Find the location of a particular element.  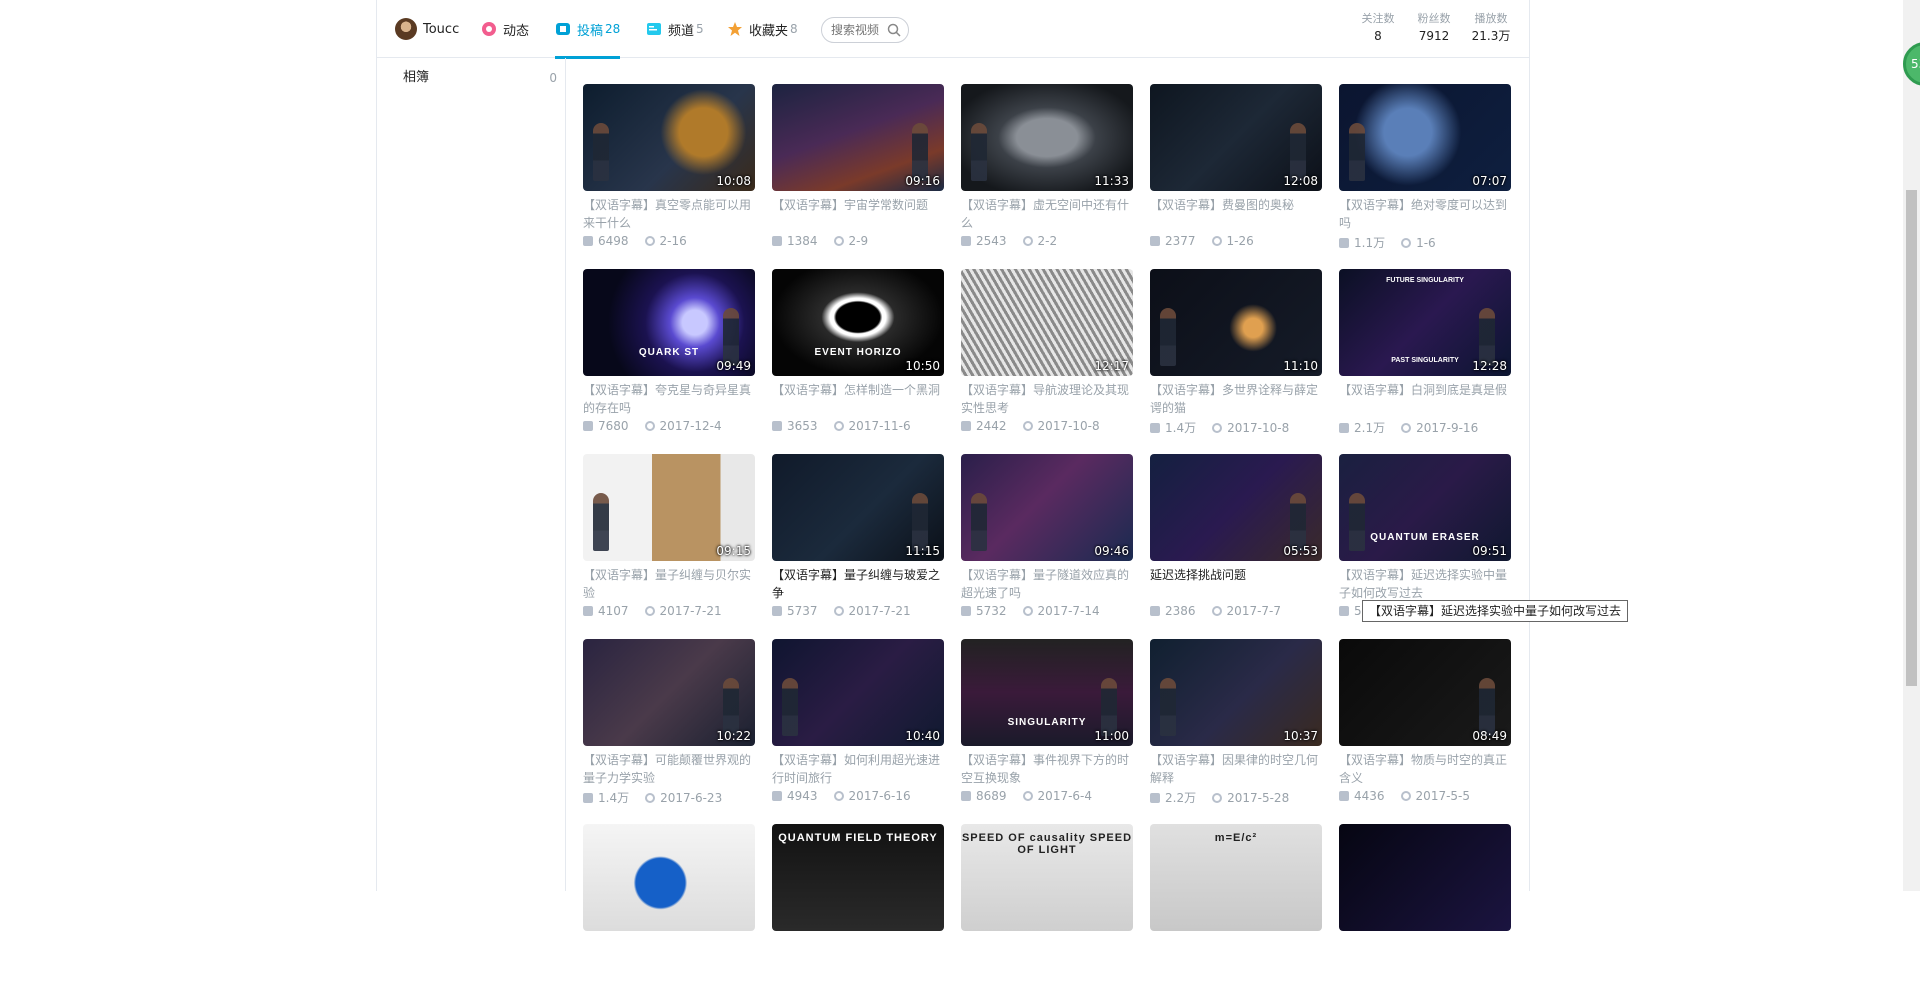

video-title: 【双语字幕】真空零点能可以用来干什么 is located at coordinates (669, 214).